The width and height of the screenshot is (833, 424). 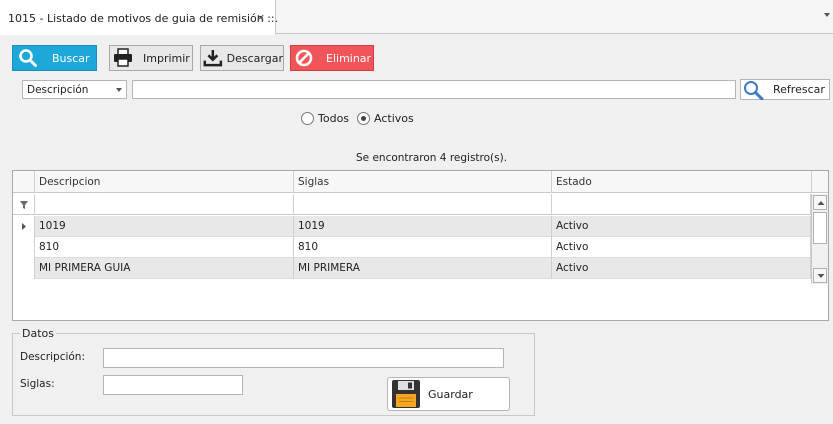 I want to click on prohibited-icon, so click(x=304, y=58).